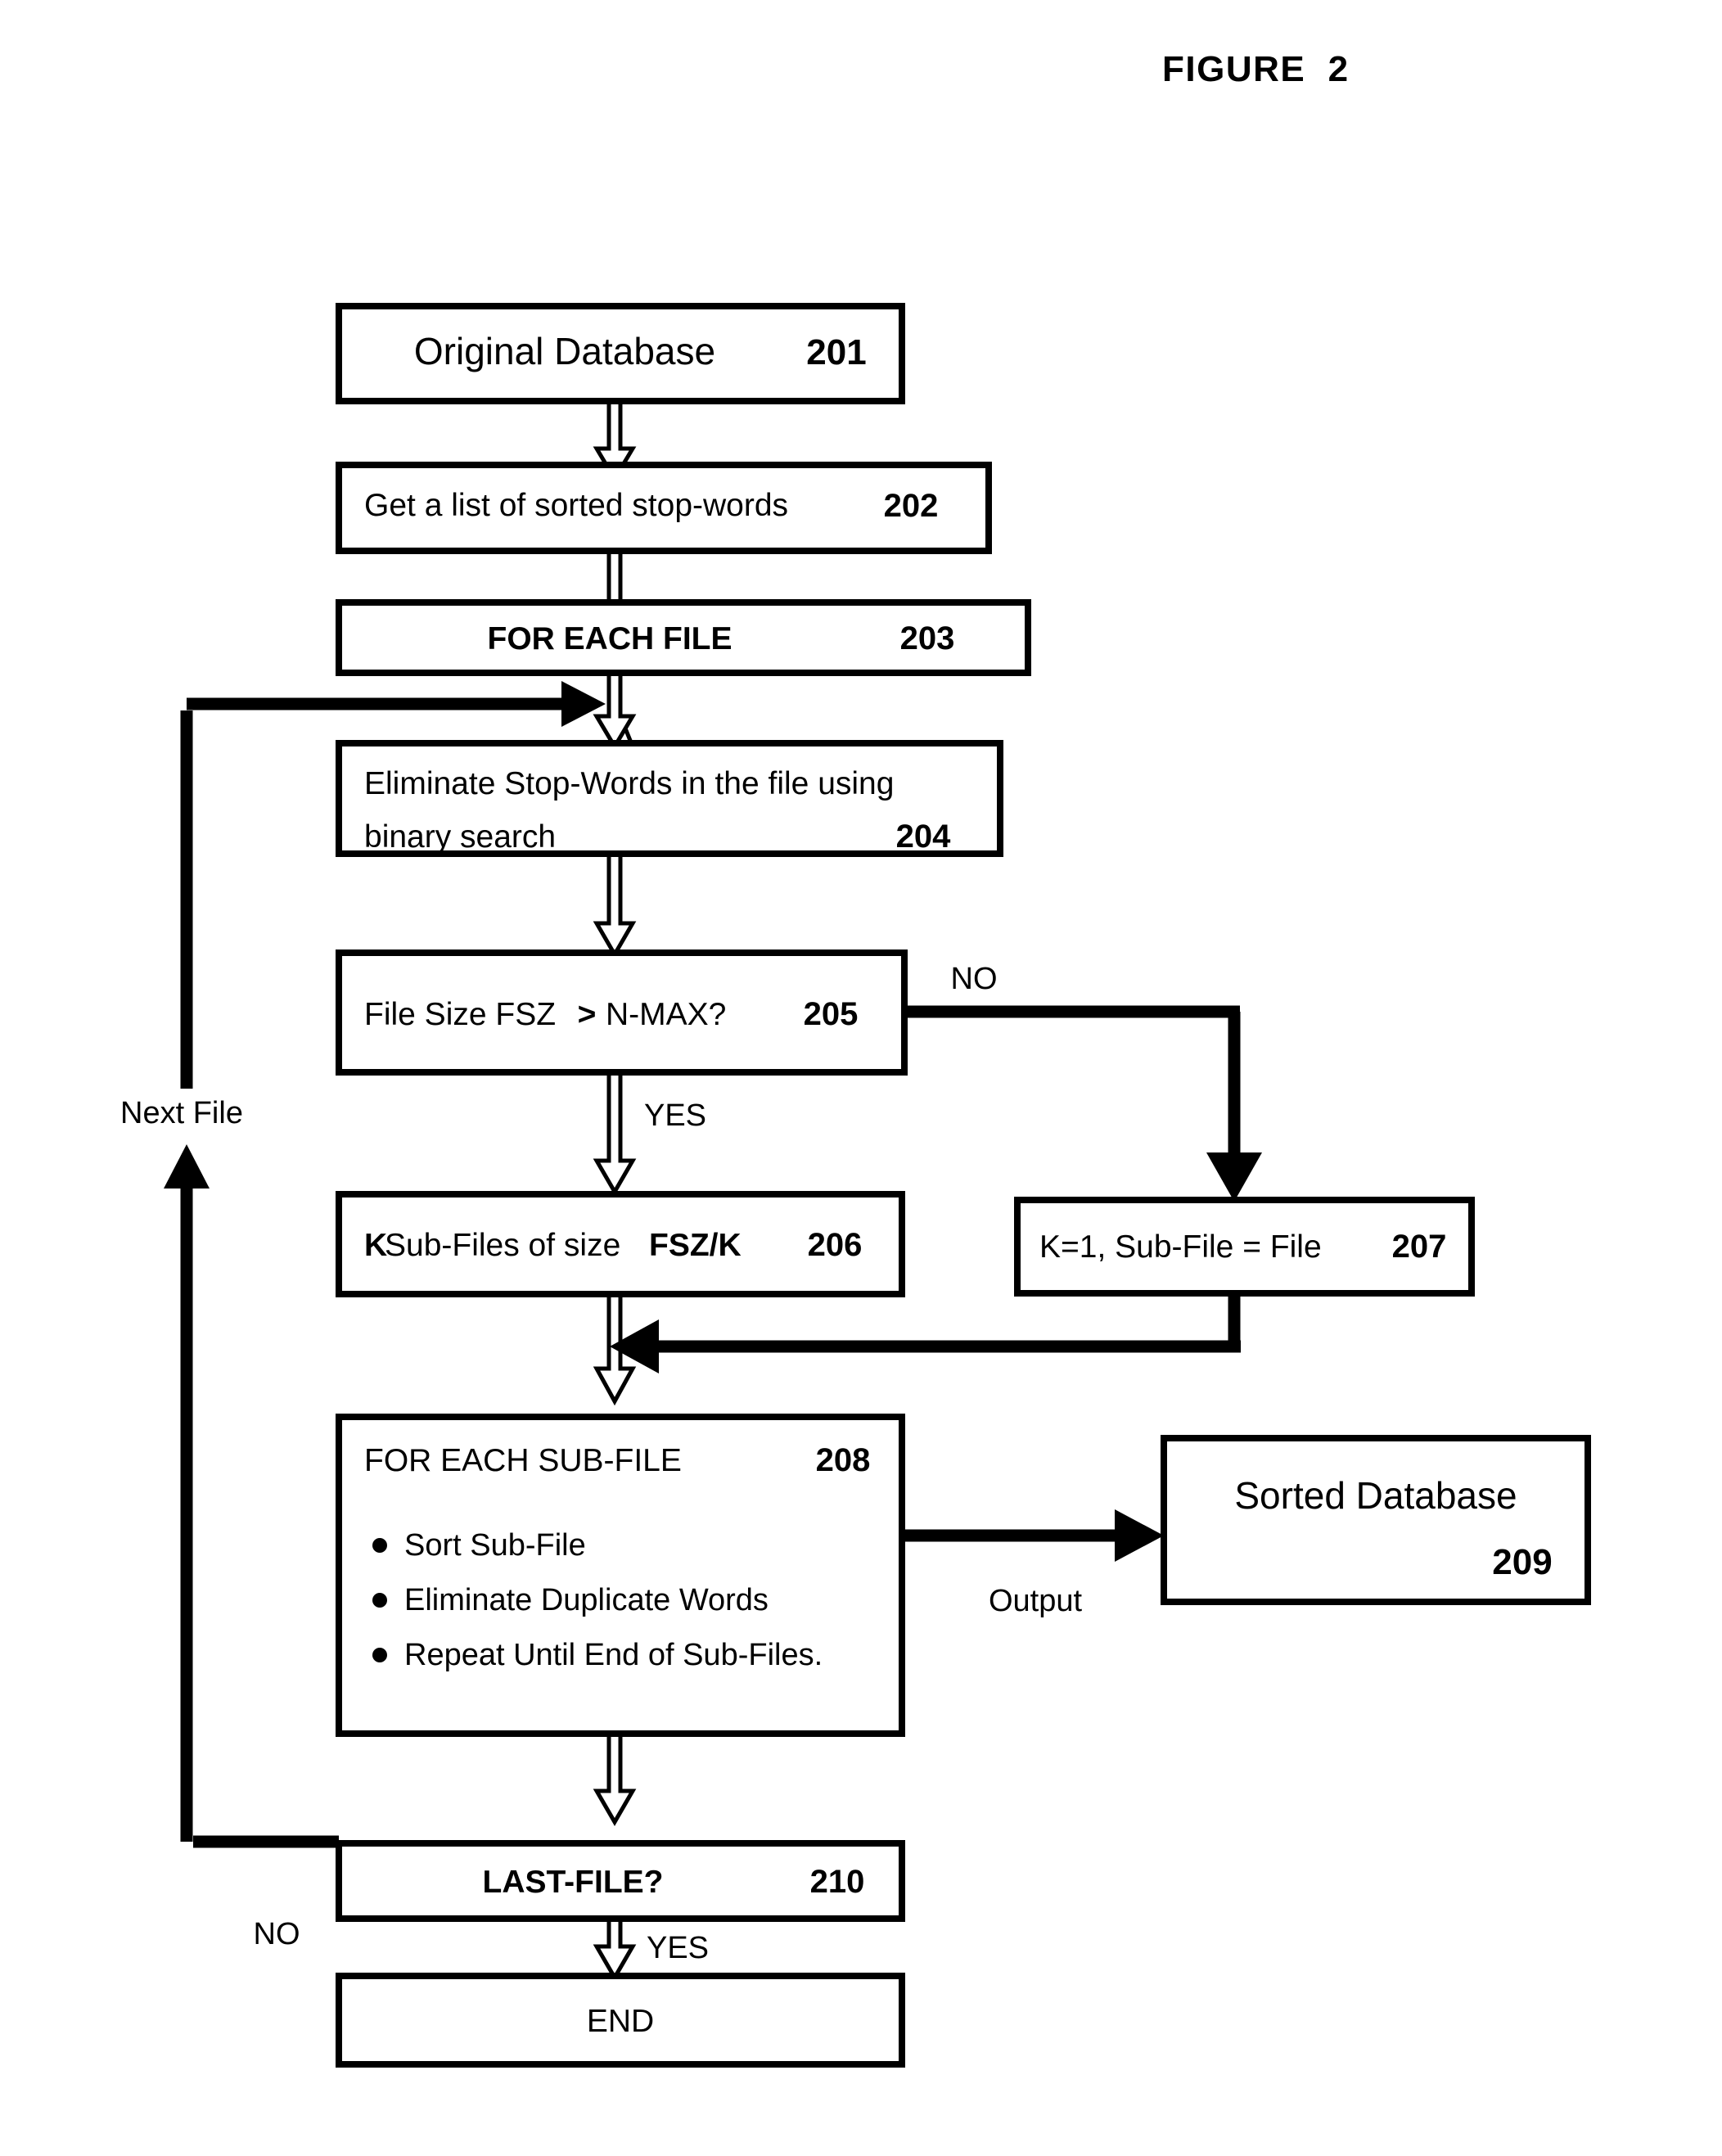 The width and height of the screenshot is (1722, 2156). Describe the element at coordinates (610, 638) in the screenshot. I see `node-203-label: FOR EACH FILE` at that location.